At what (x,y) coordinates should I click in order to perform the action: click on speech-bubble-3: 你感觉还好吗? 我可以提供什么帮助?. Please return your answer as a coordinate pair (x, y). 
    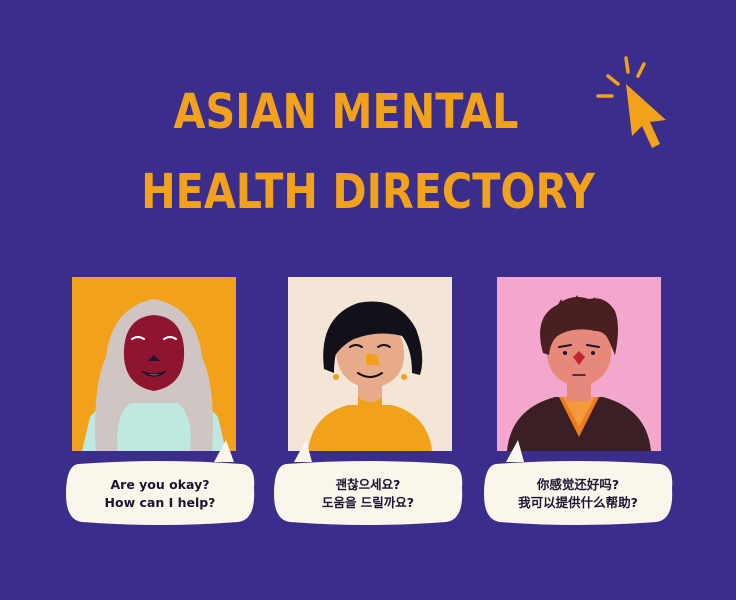
    Looking at the image, I should click on (578, 483).